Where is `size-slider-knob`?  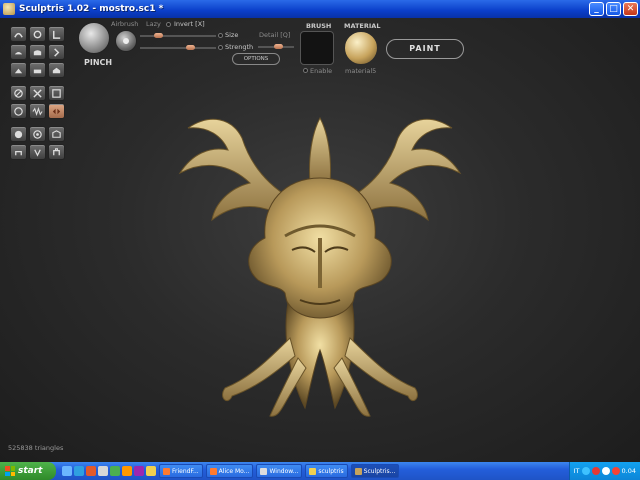
size-slider-knob is located at coordinates (190, 47).